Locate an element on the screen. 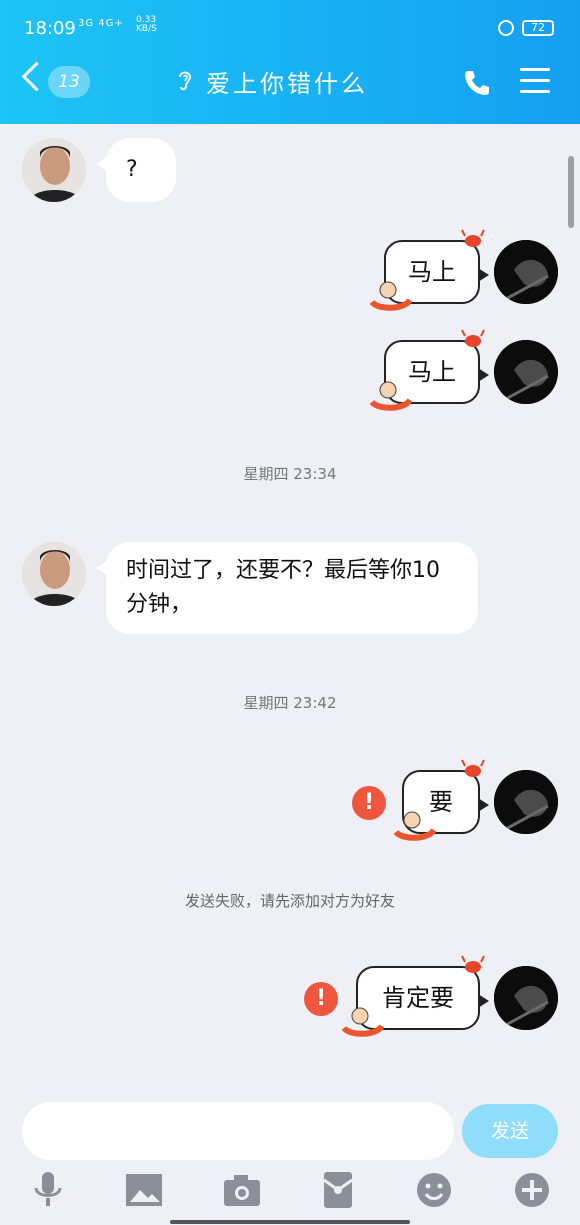  send-button: 发送 is located at coordinates (510, 1131).